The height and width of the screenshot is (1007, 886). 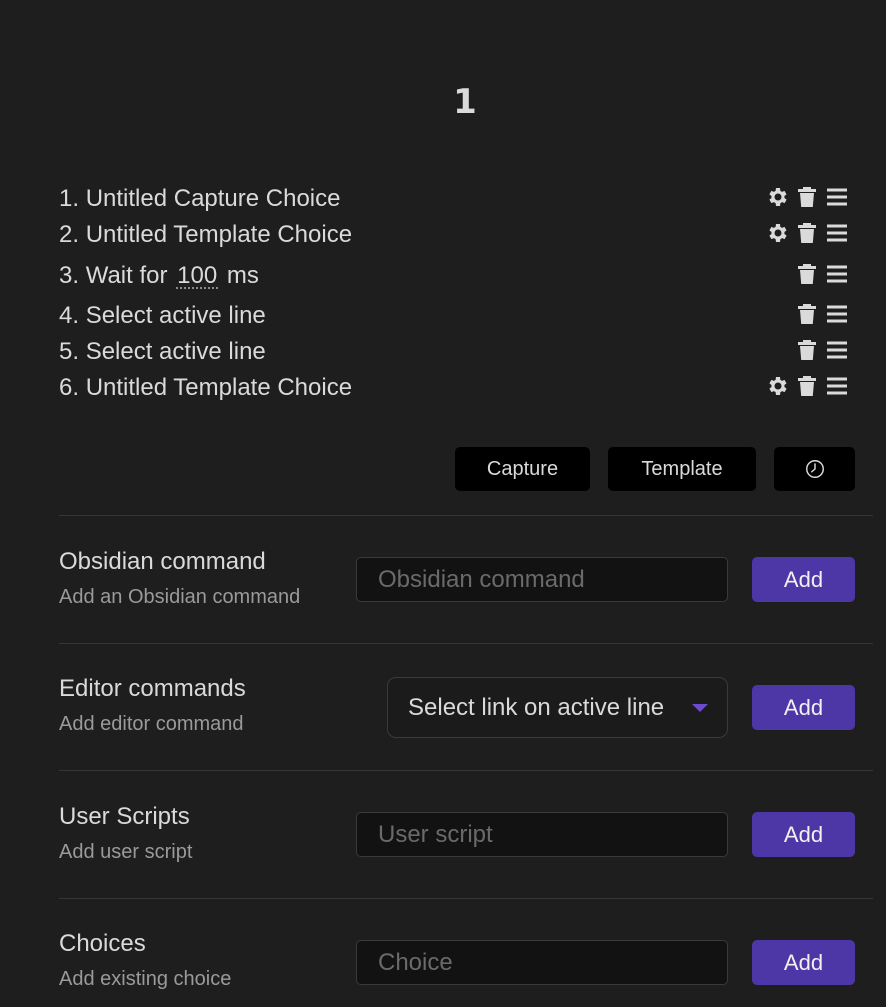 I want to click on add-choice-button: Add, so click(x=803, y=962).